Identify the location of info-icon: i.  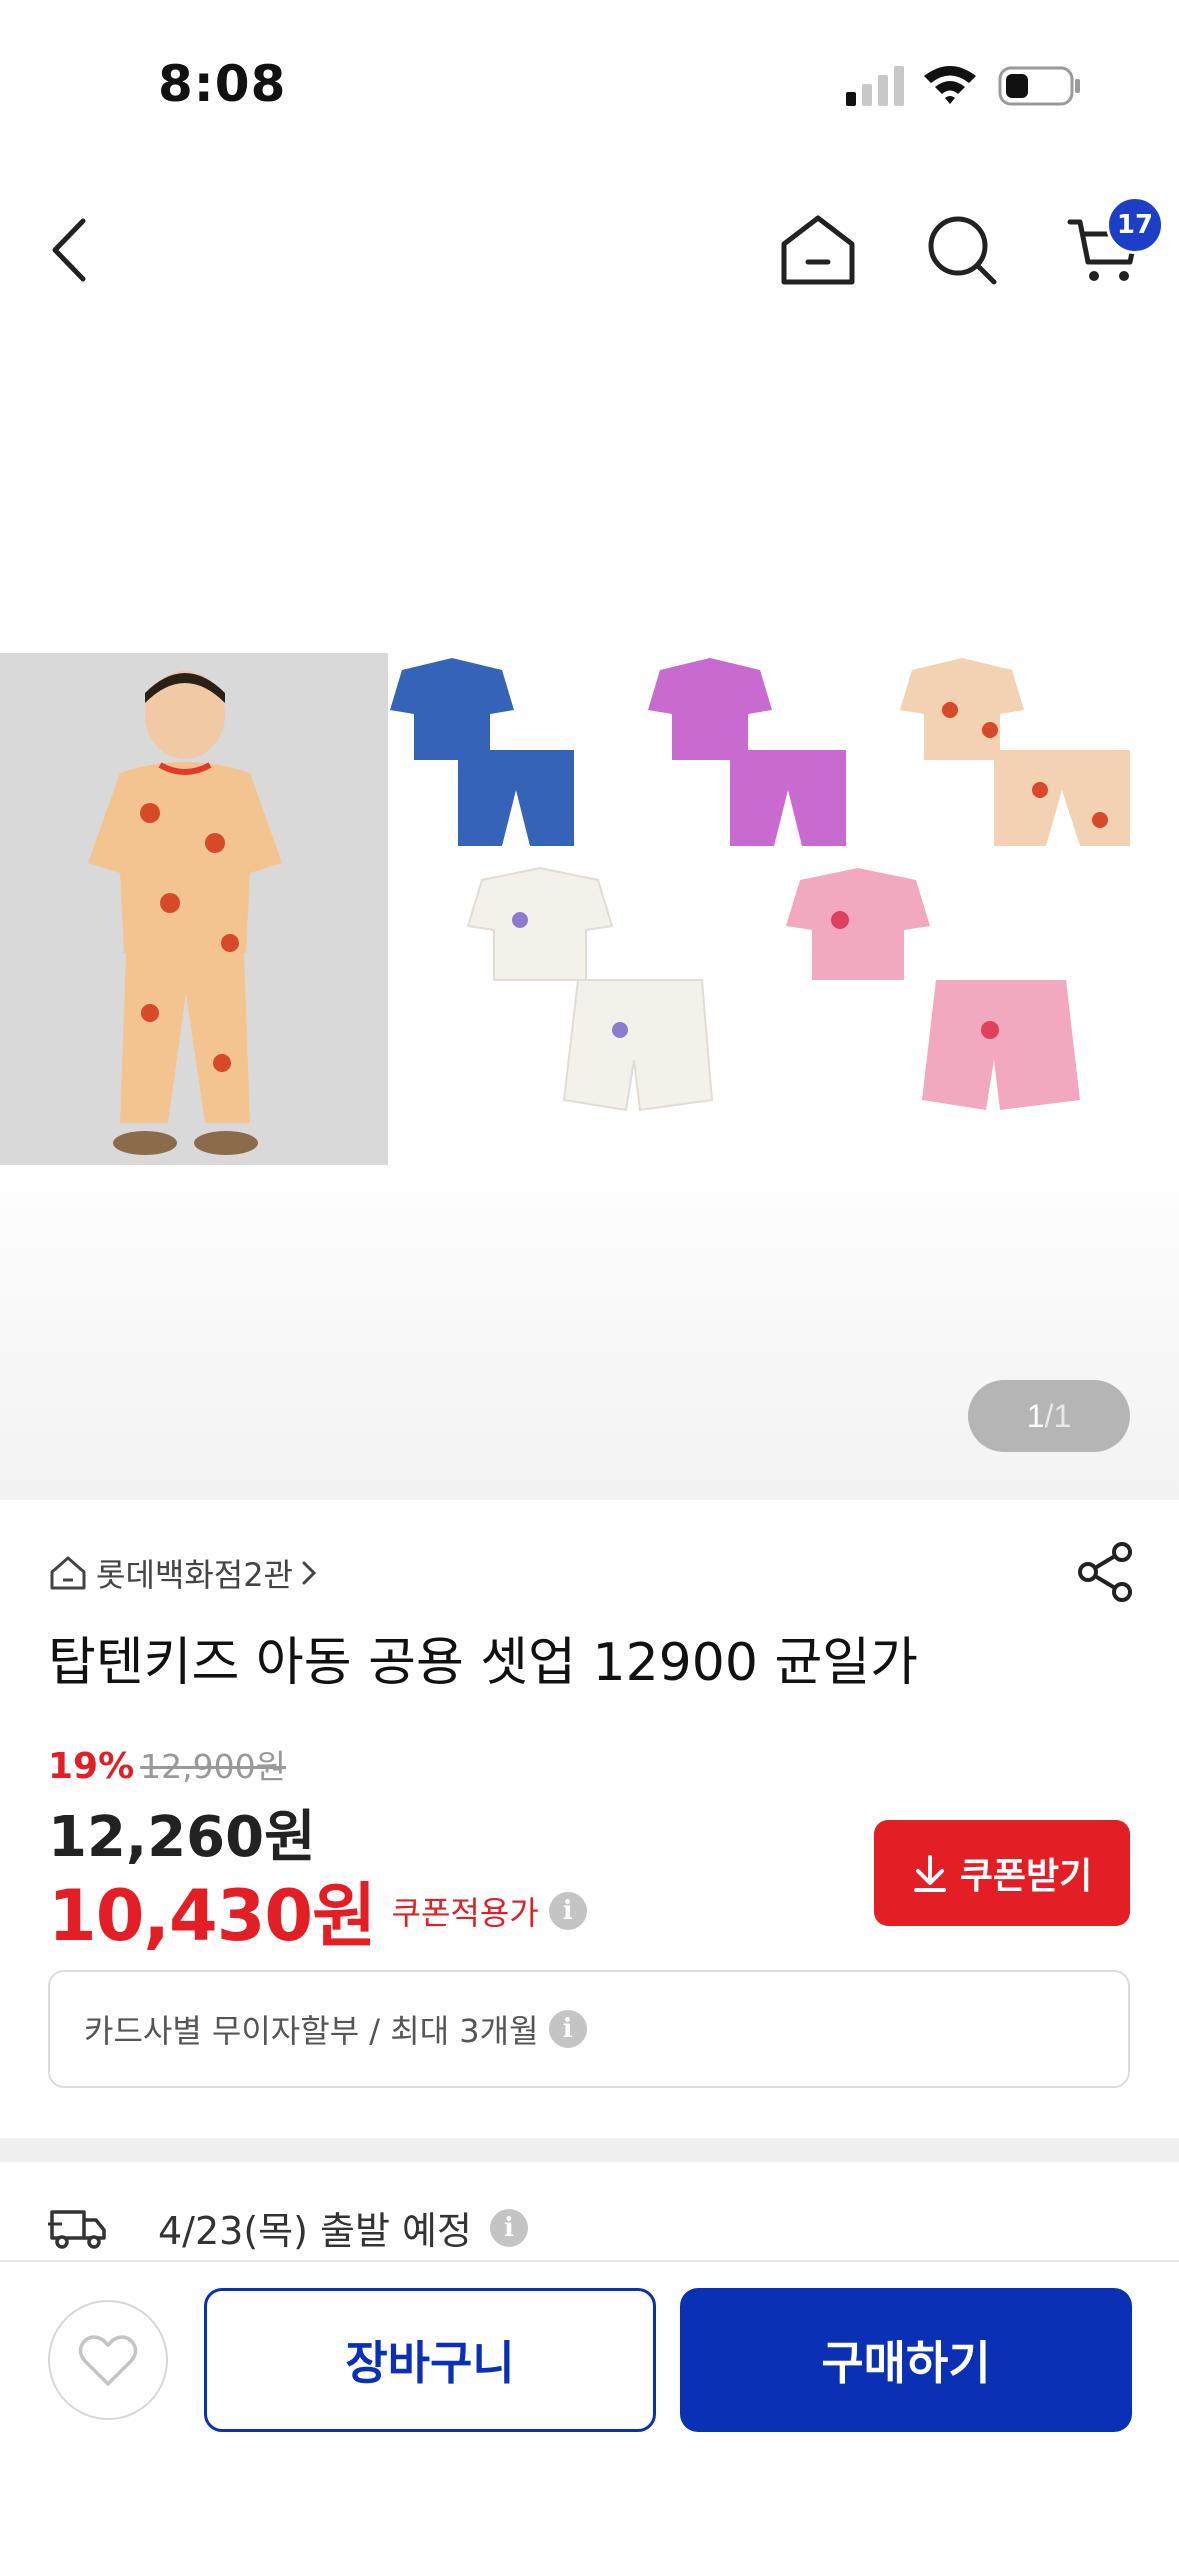
(567, 1910).